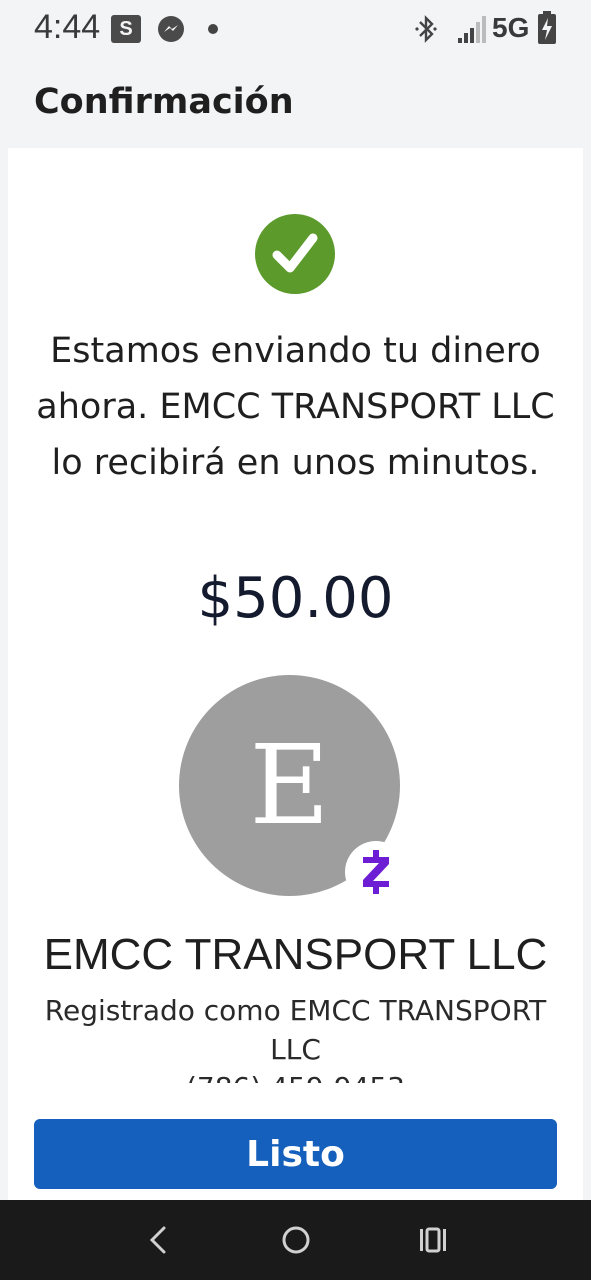 This screenshot has width=591, height=1280. What do you see at coordinates (547, 30) in the screenshot?
I see `battery-charging-icon` at bounding box center [547, 30].